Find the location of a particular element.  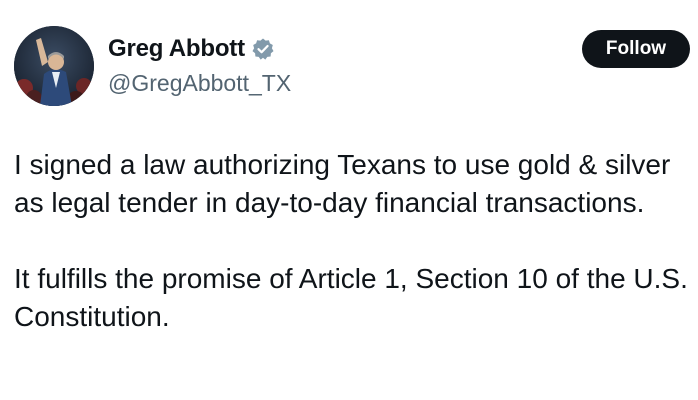

author-name-row: Greg Abbott is located at coordinates (191, 49).